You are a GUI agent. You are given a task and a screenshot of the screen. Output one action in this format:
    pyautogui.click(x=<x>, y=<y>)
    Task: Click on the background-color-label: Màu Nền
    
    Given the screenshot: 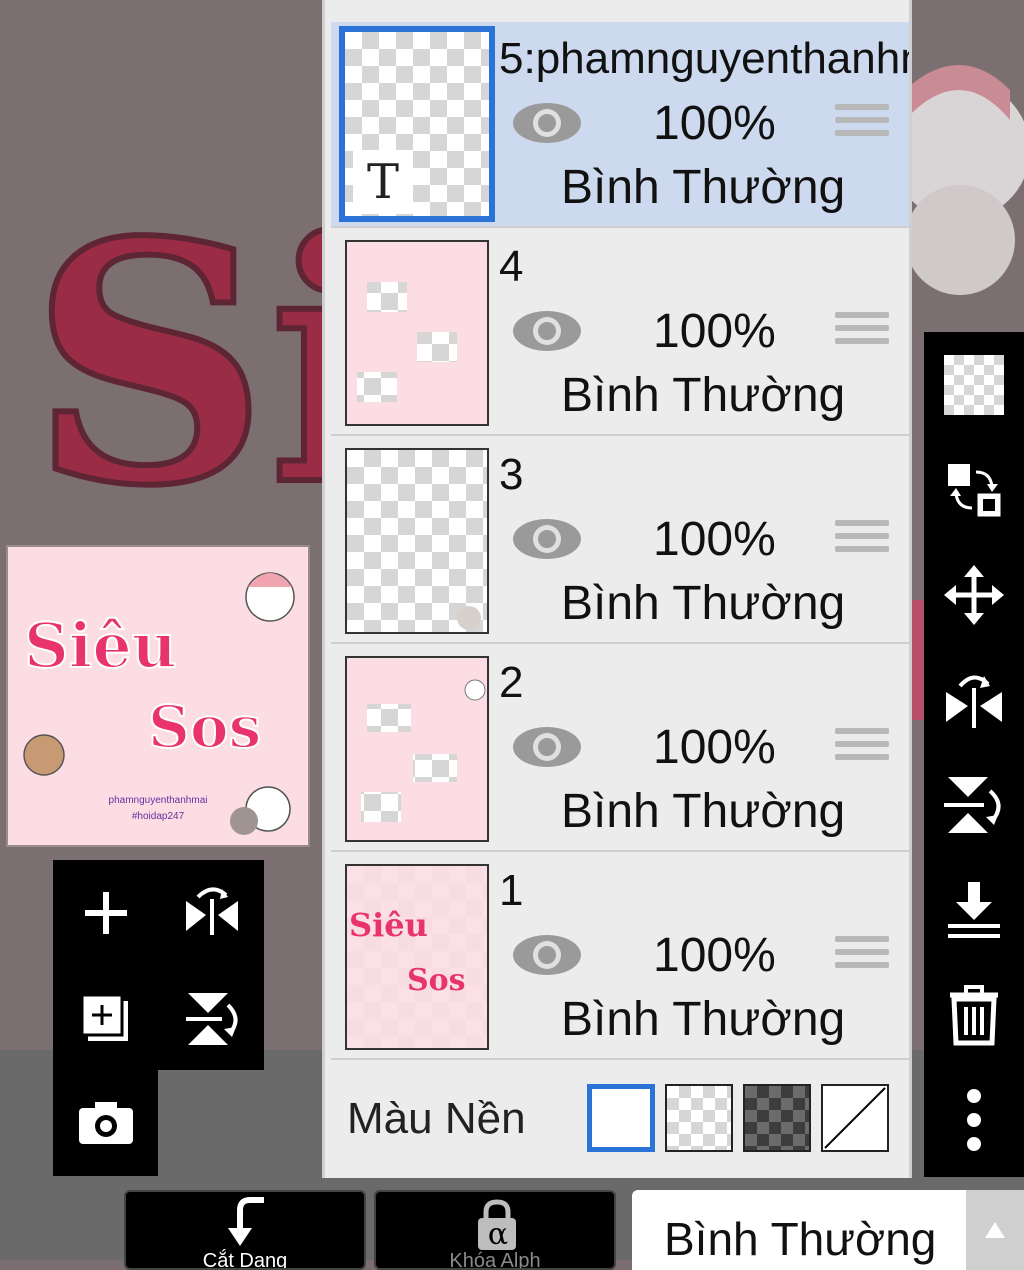 What is the action you would take?
    pyautogui.click(x=436, y=1118)
    